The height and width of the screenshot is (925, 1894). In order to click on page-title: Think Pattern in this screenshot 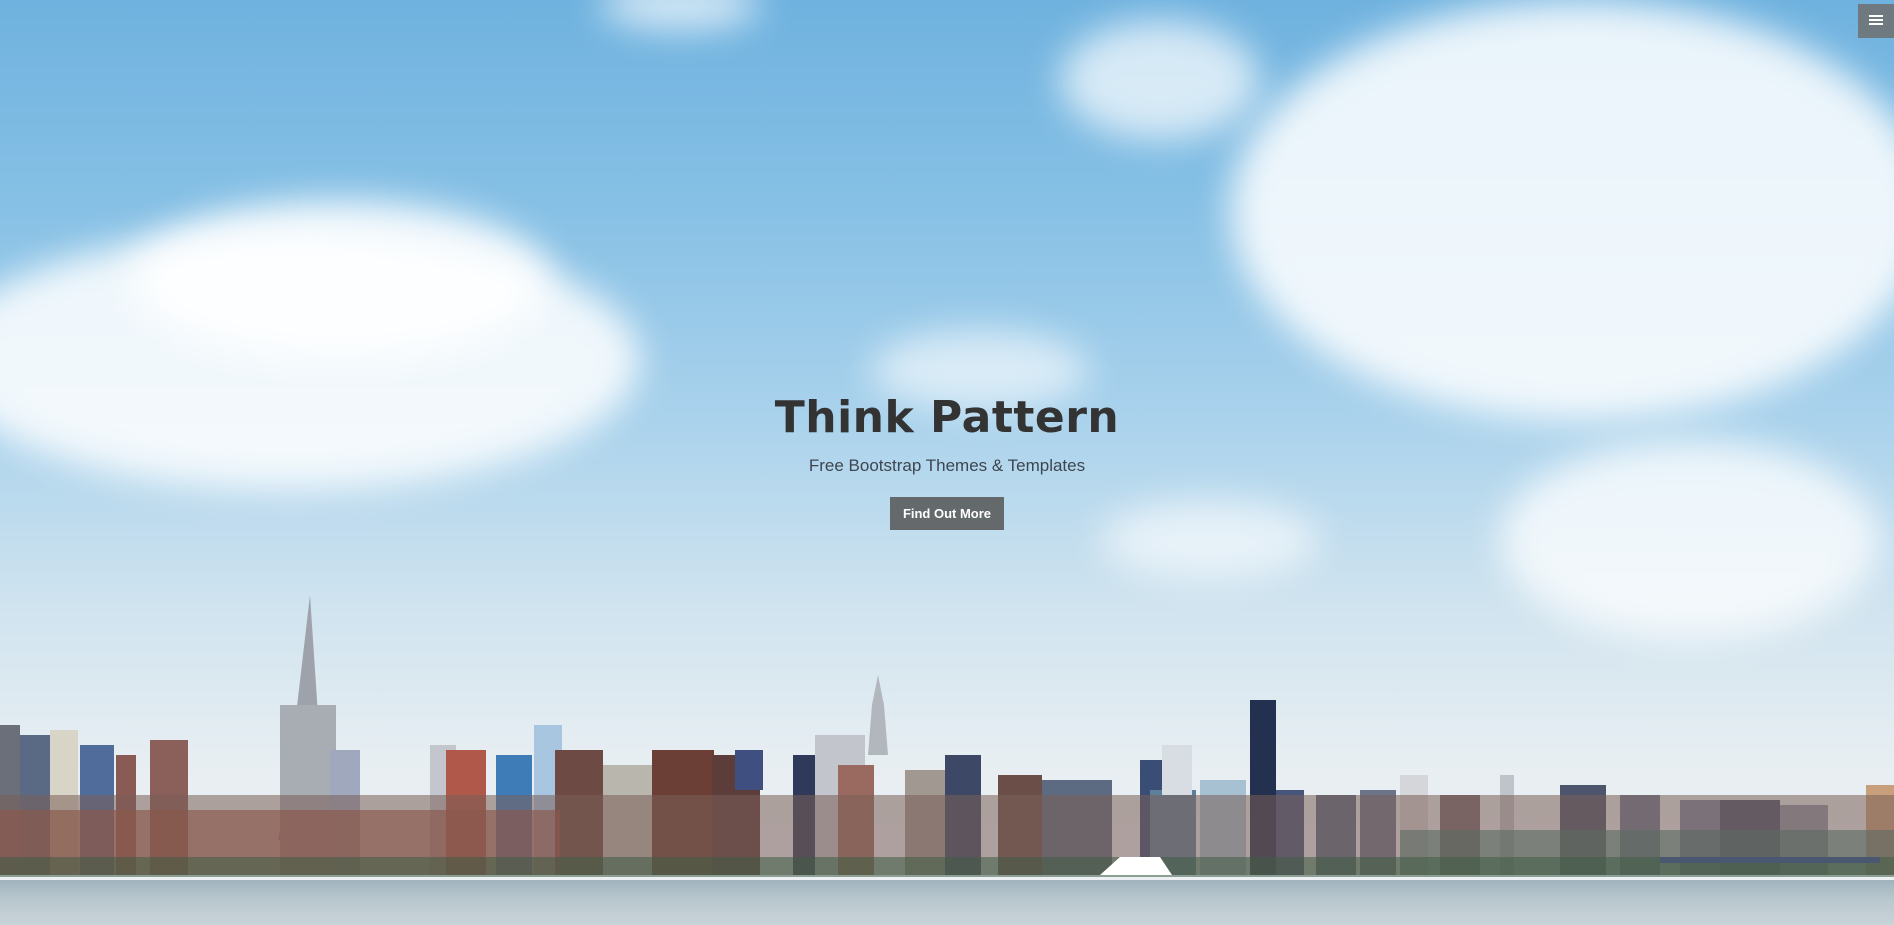, I will do `click(947, 417)`.